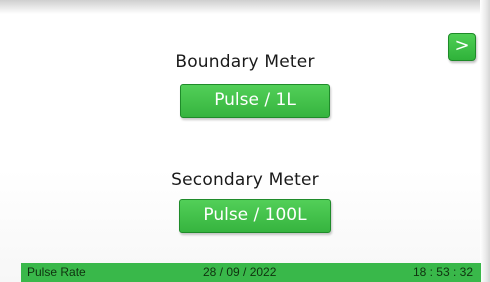  I want to click on right-bezel-shadow, so click(485, 141).